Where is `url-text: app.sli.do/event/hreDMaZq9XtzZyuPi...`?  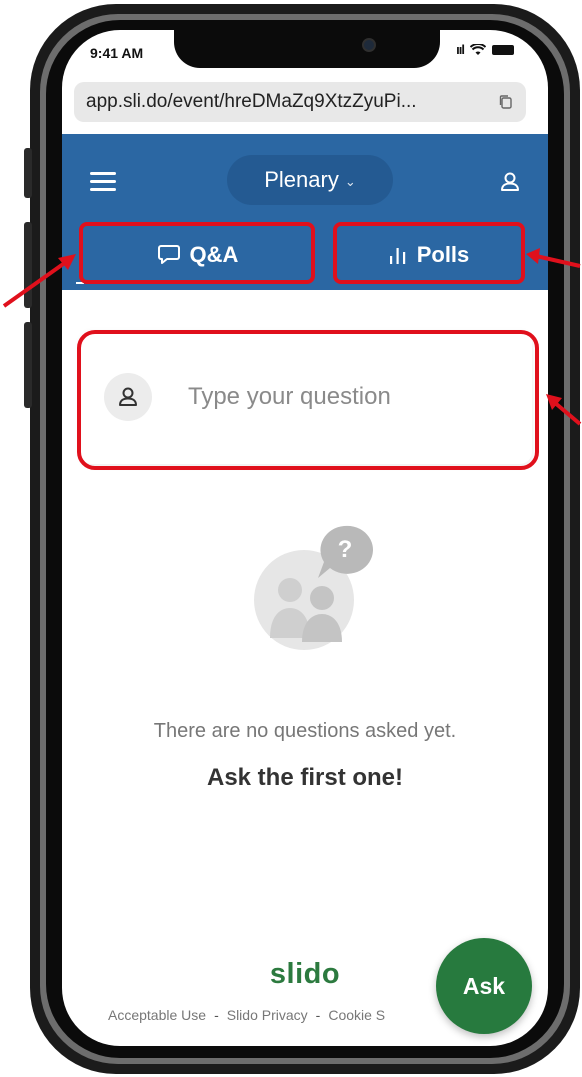
url-text: app.sli.do/event/hreDMaZq9XtzZyuPi... is located at coordinates (251, 101).